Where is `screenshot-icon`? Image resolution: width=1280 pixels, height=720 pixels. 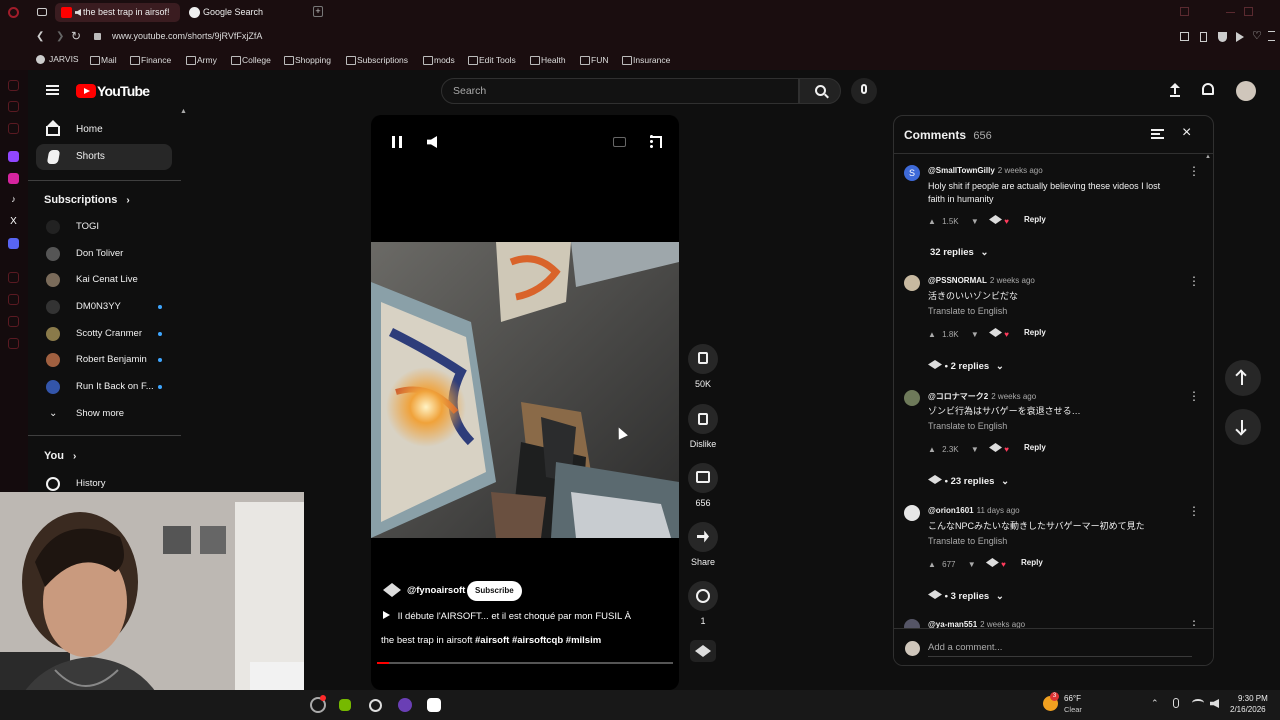 screenshot-icon is located at coordinates (1184, 36).